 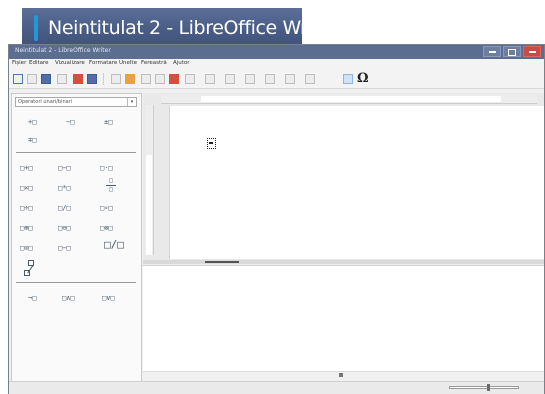 What do you see at coordinates (70, 63) in the screenshot?
I see `menu-view: Vizualizare` at bounding box center [70, 63].